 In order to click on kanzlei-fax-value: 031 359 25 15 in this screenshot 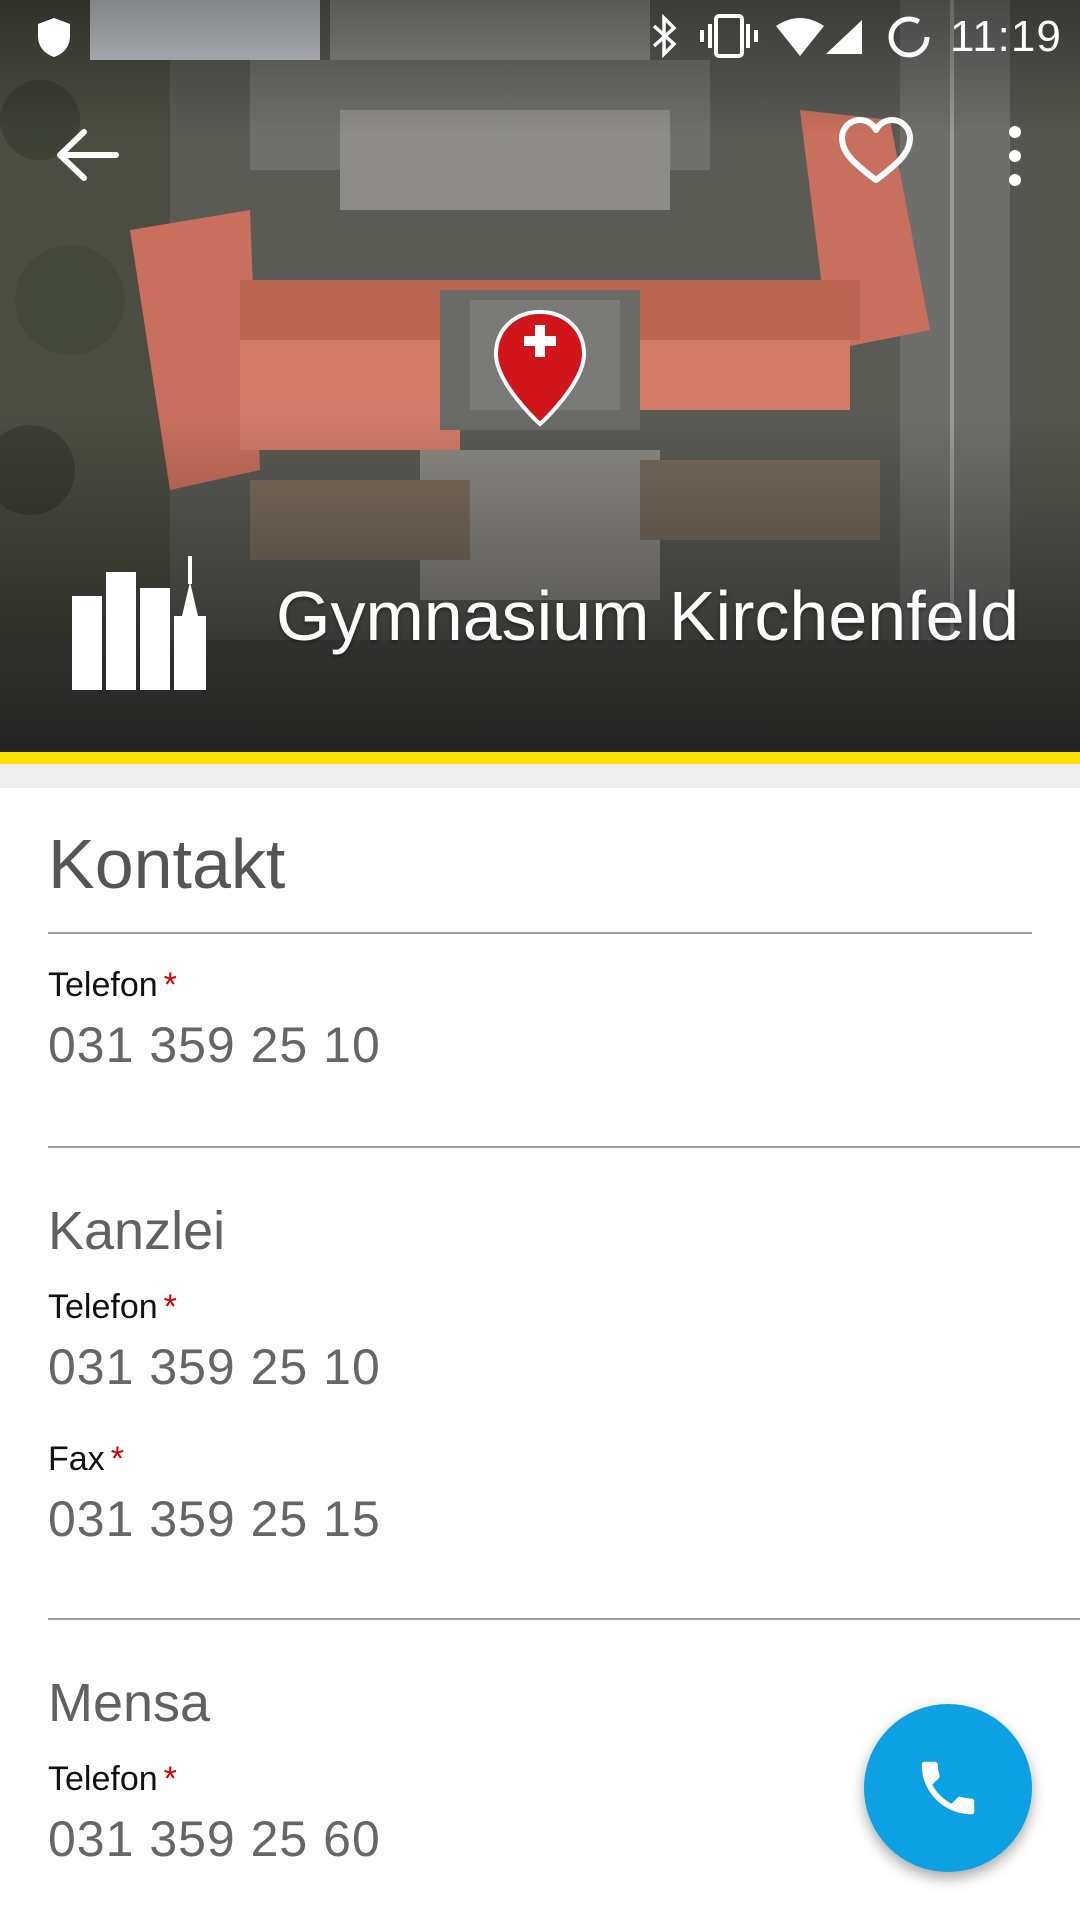, I will do `click(214, 1519)`.